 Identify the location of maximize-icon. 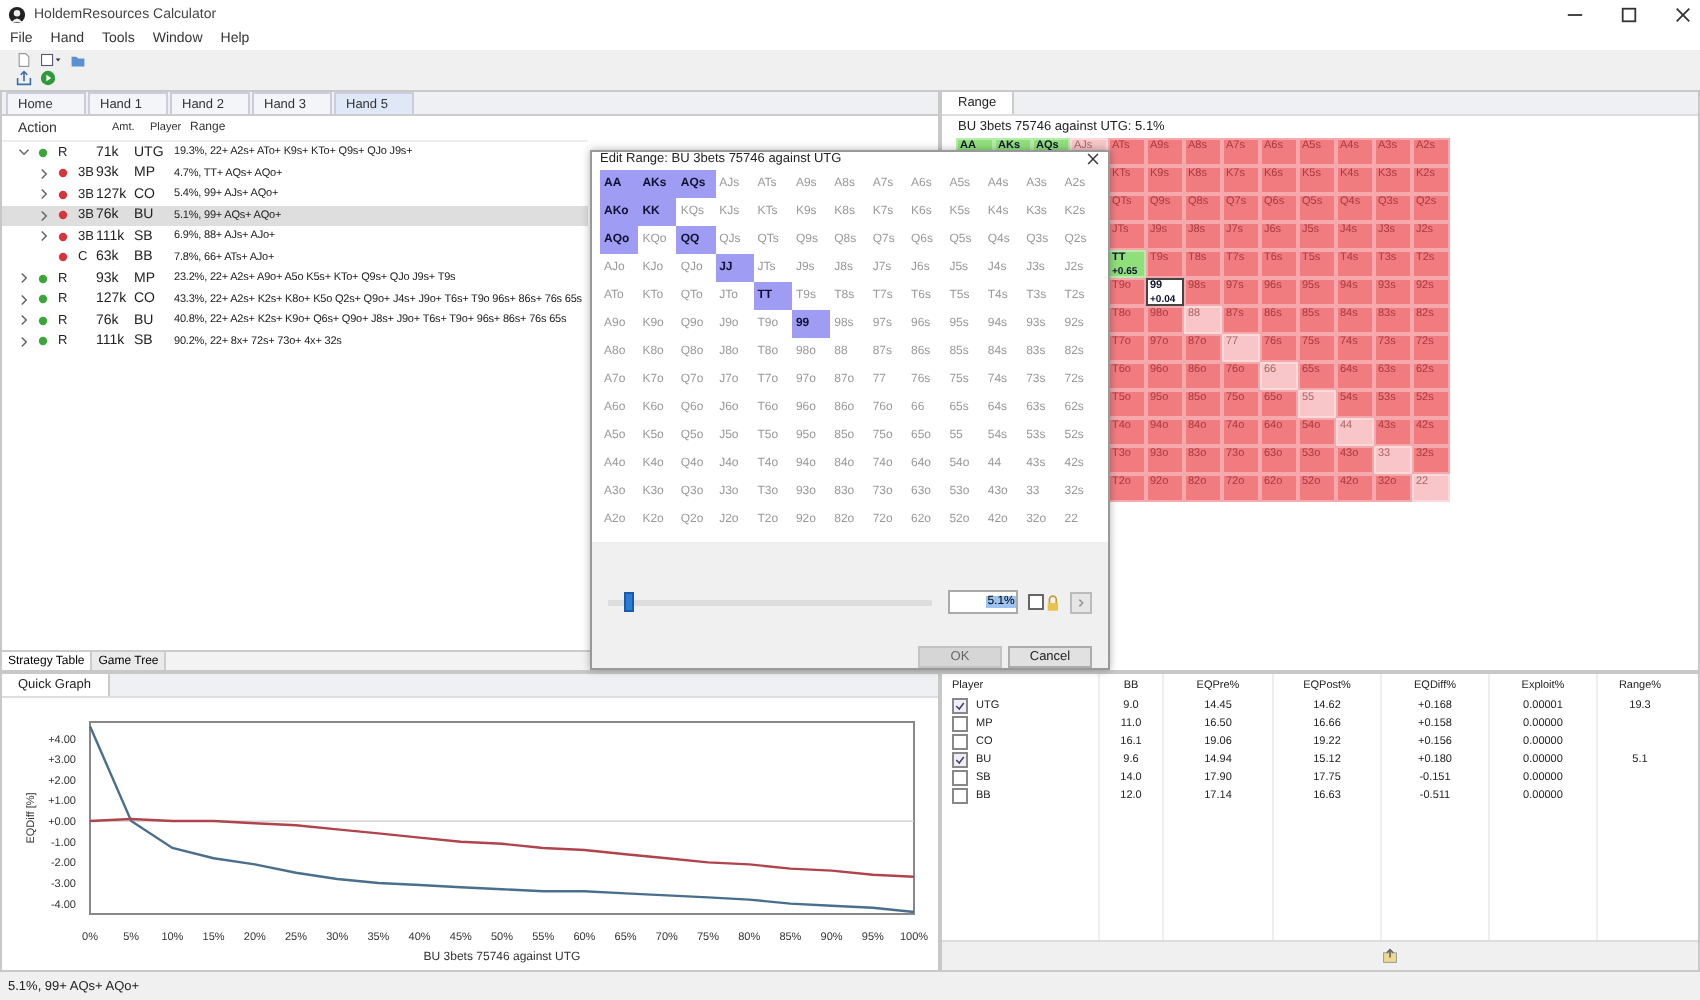
(1629, 14).